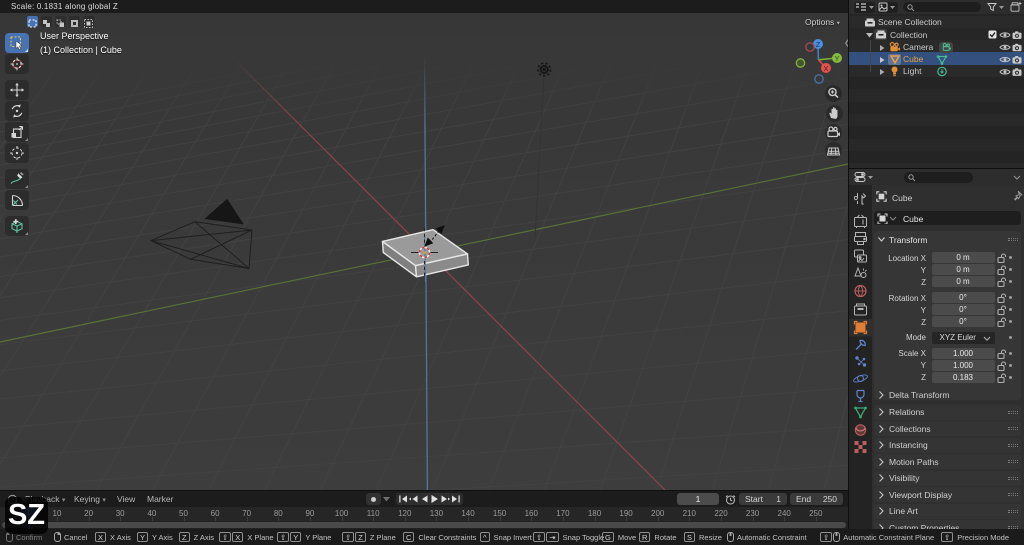 The image size is (1024, 545). What do you see at coordinates (836, 58) in the screenshot?
I see `svg-text: Y` at bounding box center [836, 58].